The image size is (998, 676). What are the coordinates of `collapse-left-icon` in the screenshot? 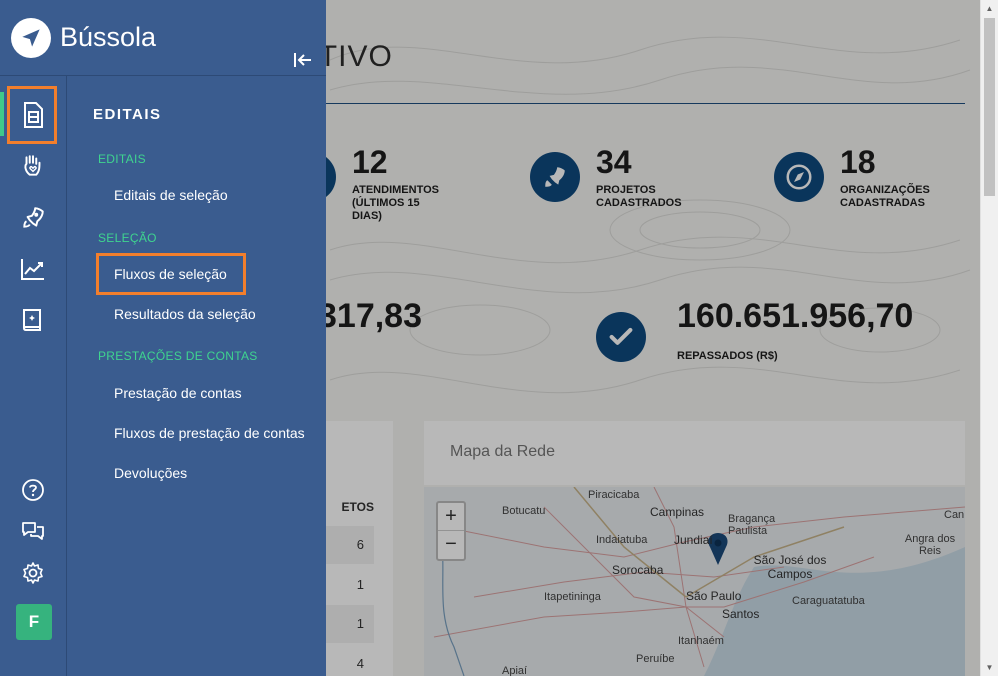 It's located at (305, 61).